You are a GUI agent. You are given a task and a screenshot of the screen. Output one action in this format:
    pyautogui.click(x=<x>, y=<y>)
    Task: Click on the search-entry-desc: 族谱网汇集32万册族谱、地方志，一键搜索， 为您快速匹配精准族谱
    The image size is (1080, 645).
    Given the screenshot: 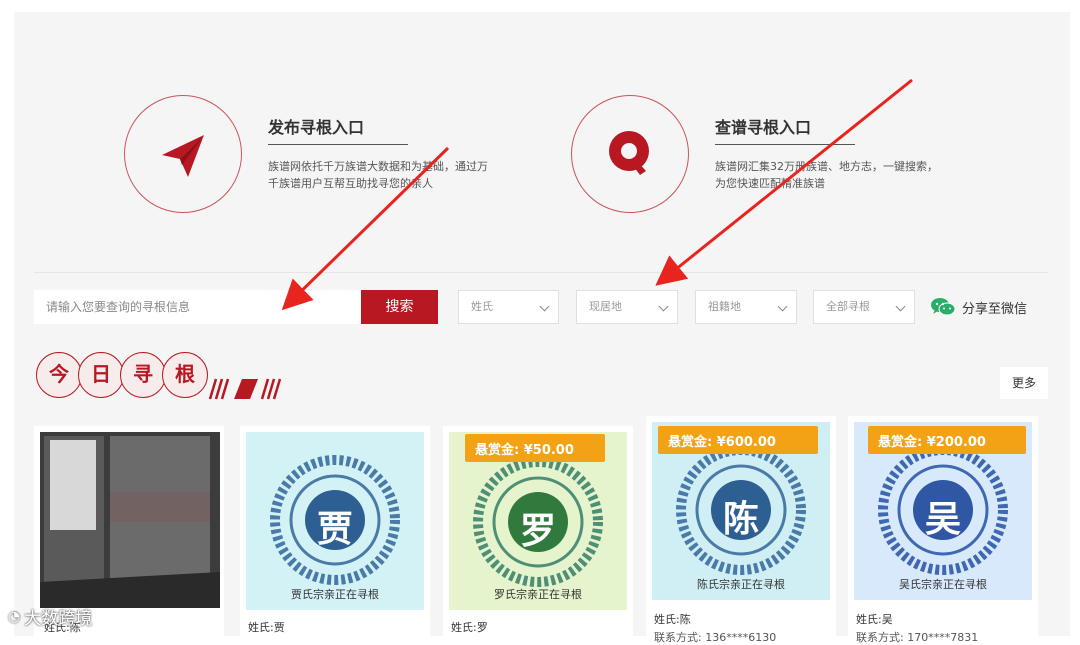 What is the action you would take?
    pyautogui.click(x=845, y=175)
    